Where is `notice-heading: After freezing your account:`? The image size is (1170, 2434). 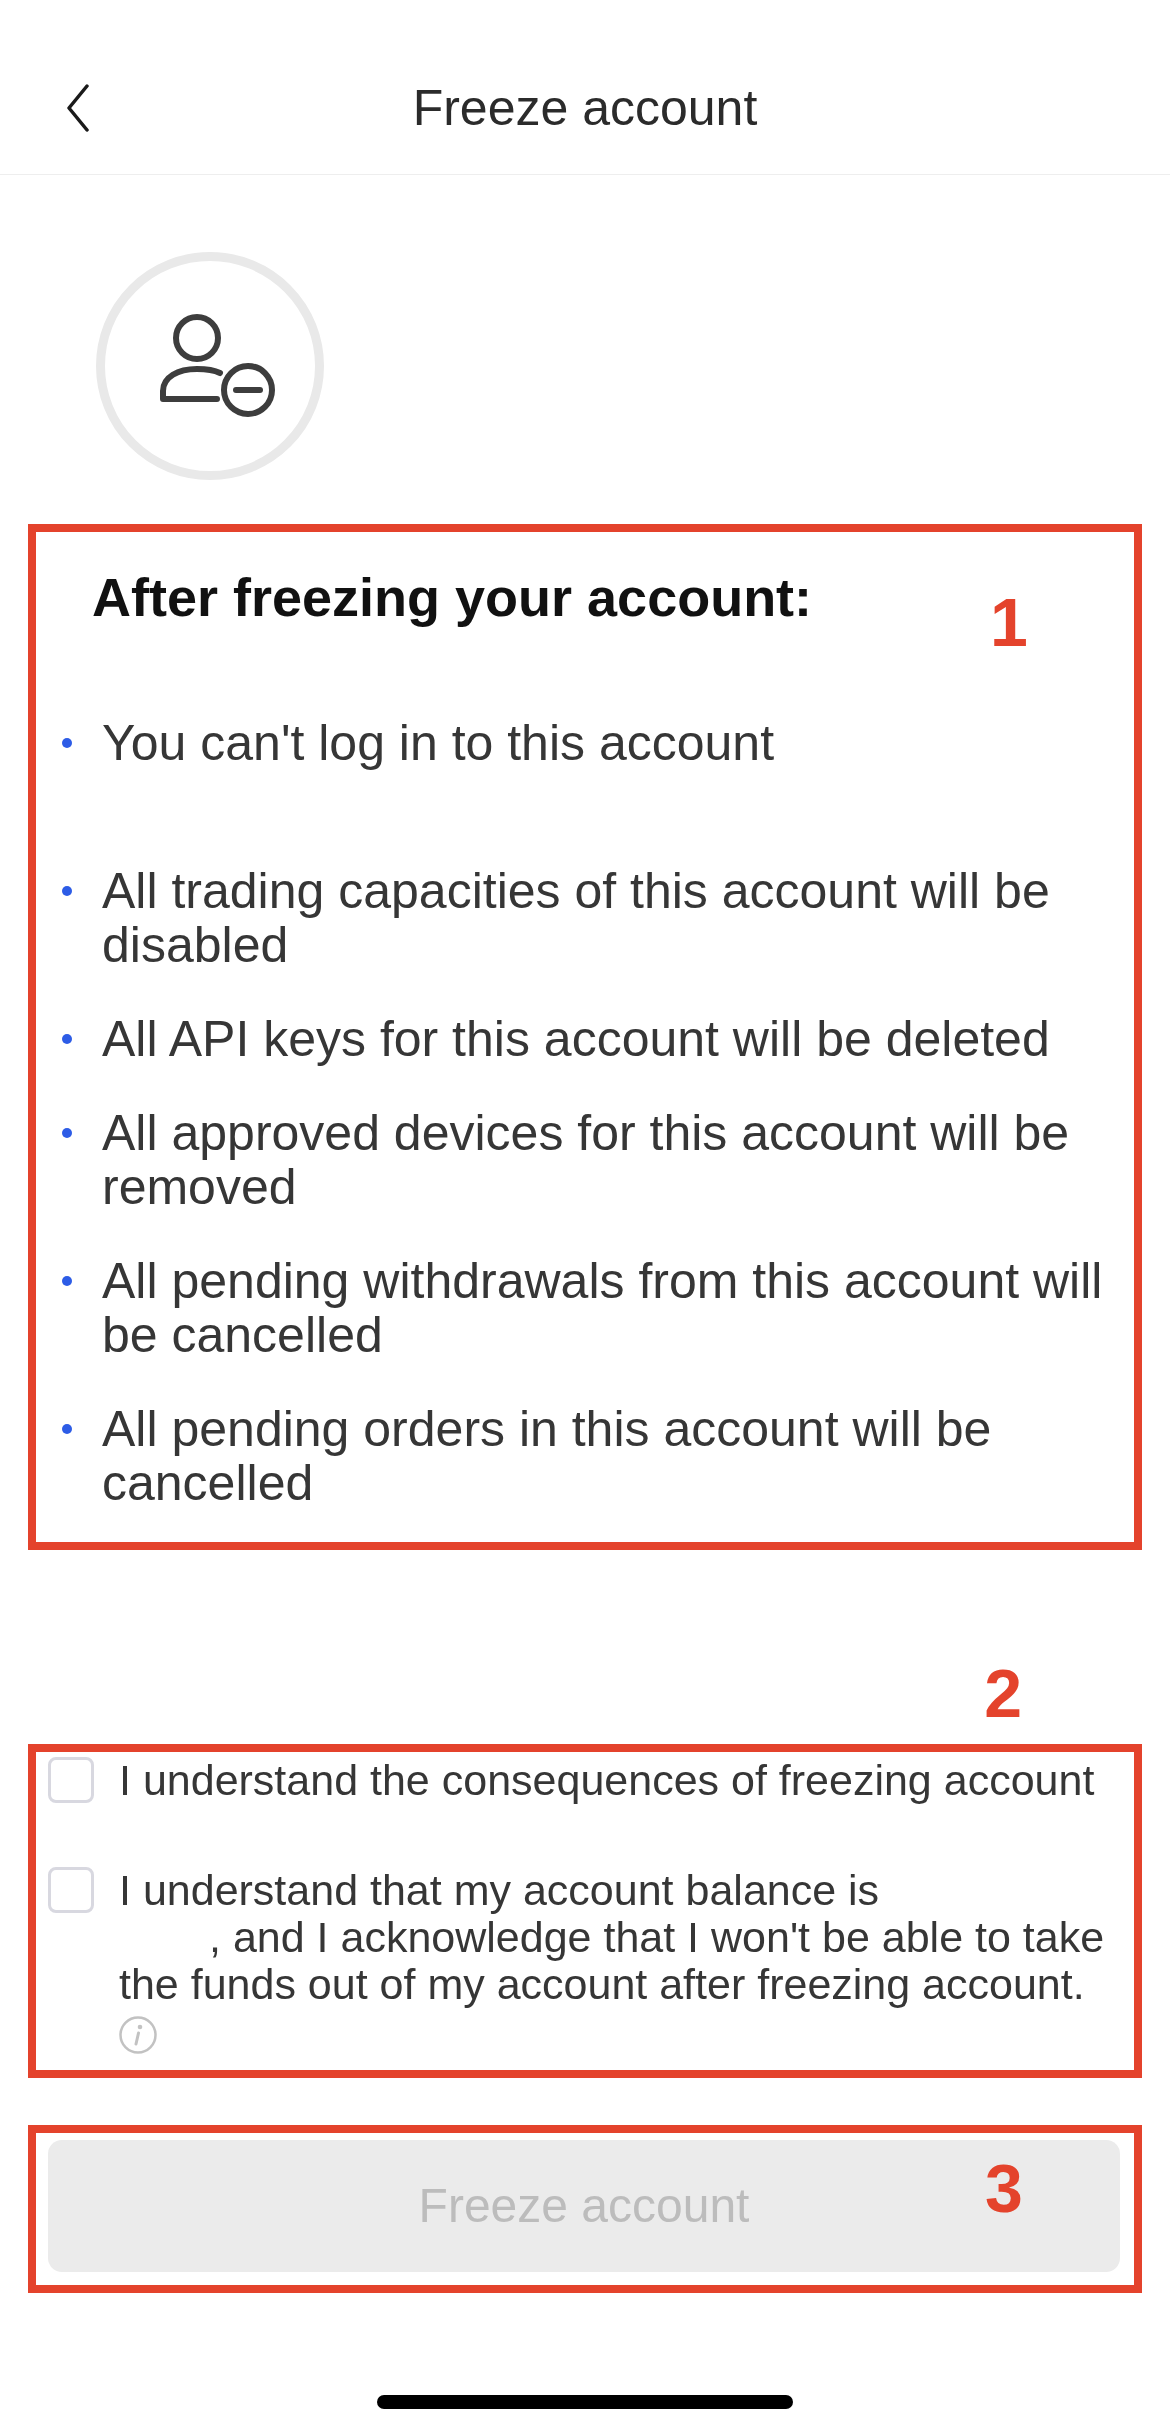 notice-heading: After freezing your account: is located at coordinates (452, 597).